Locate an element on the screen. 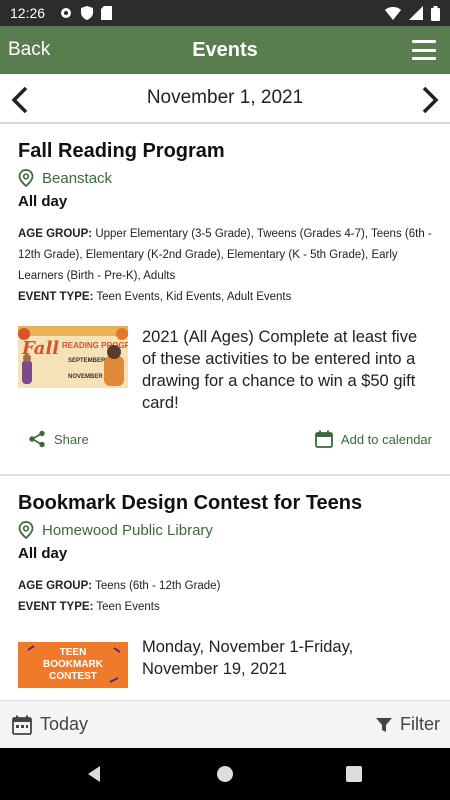  share-button: Share is located at coordinates (53, 439).